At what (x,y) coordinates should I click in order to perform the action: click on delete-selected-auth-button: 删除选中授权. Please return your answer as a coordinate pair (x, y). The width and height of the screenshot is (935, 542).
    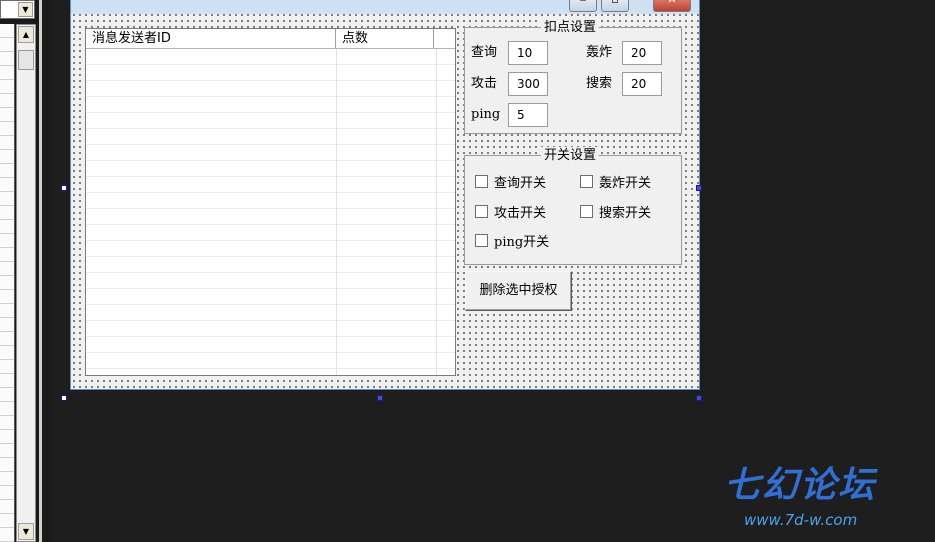
    Looking at the image, I should click on (518, 291).